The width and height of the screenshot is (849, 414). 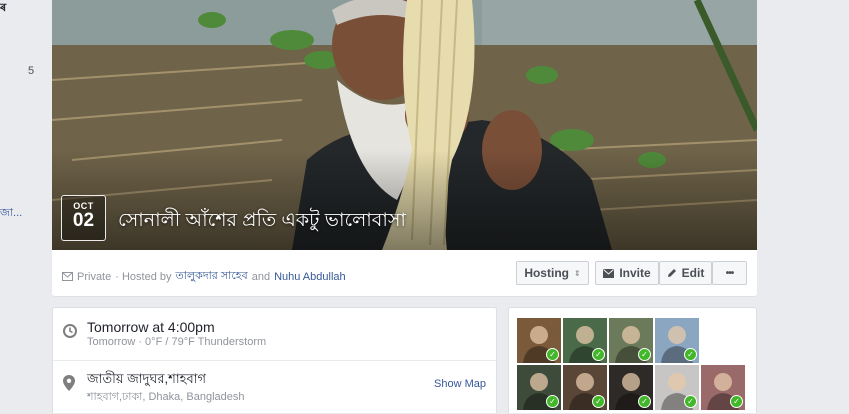 What do you see at coordinates (166, 397) in the screenshot?
I see `event-address: শাহবাগ,ঢাকা, Dhaka, Bangladesh` at bounding box center [166, 397].